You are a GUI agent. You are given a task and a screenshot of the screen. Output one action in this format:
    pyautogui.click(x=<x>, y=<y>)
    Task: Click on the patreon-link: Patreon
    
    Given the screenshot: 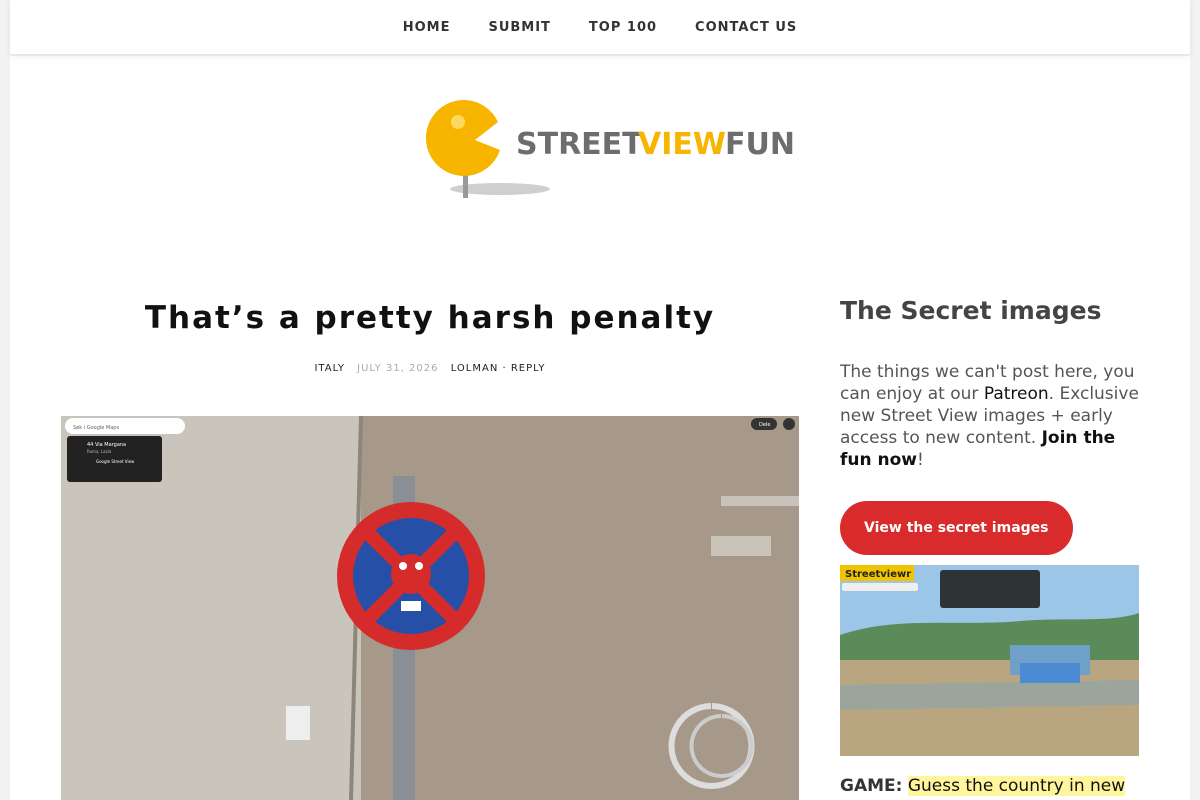 What is the action you would take?
    pyautogui.click(x=1016, y=394)
    